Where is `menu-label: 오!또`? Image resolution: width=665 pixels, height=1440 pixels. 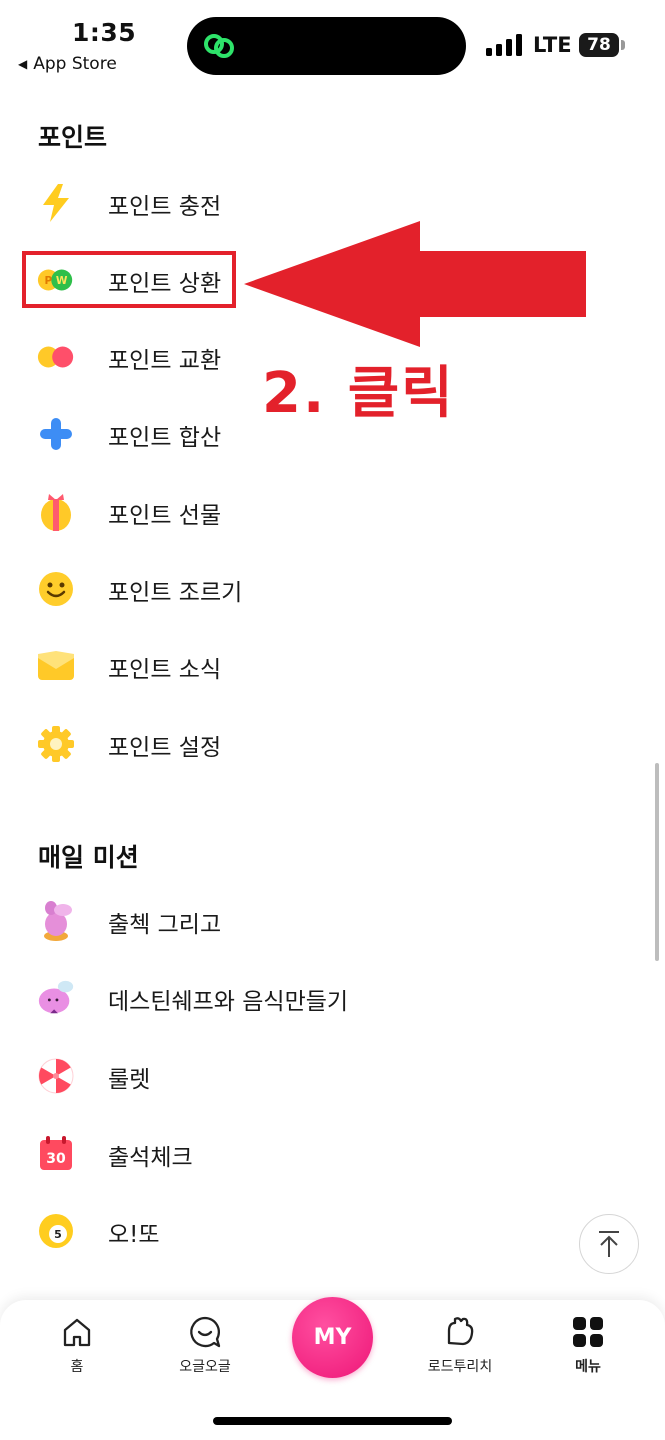
menu-label: 오!또 is located at coordinates (134, 1235).